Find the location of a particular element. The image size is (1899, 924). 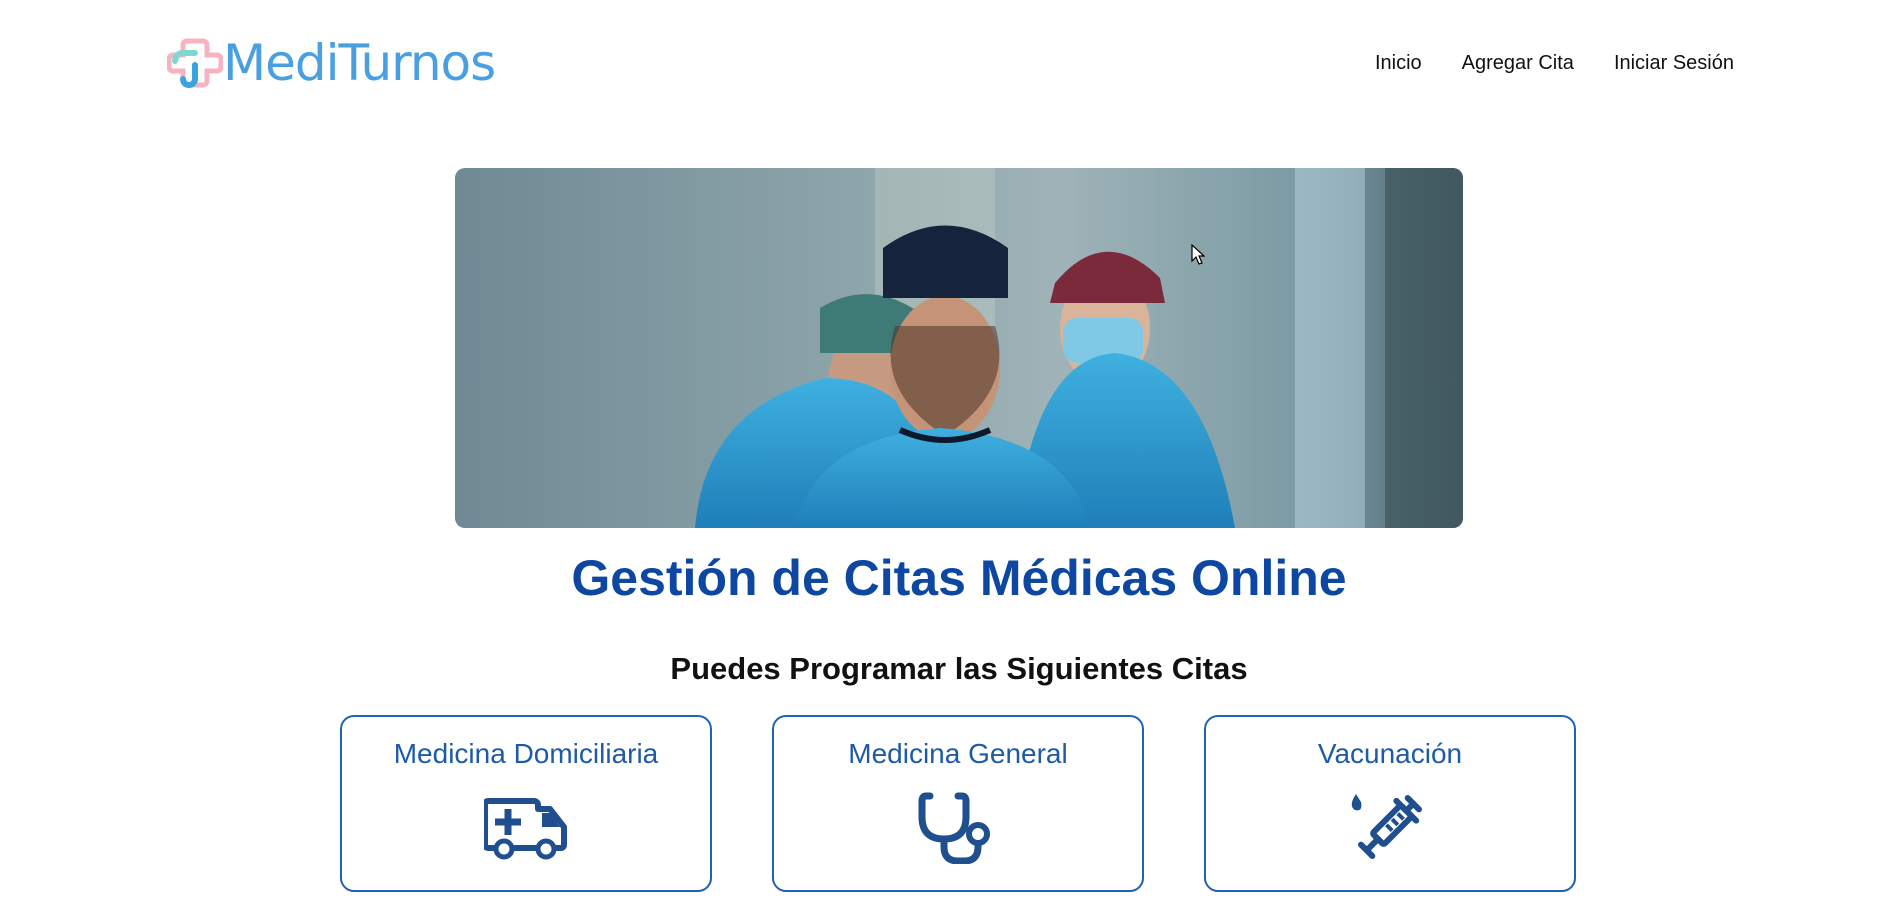

nav-link-iniciar-sesion: Iniciar Sesión is located at coordinates (1674, 63).